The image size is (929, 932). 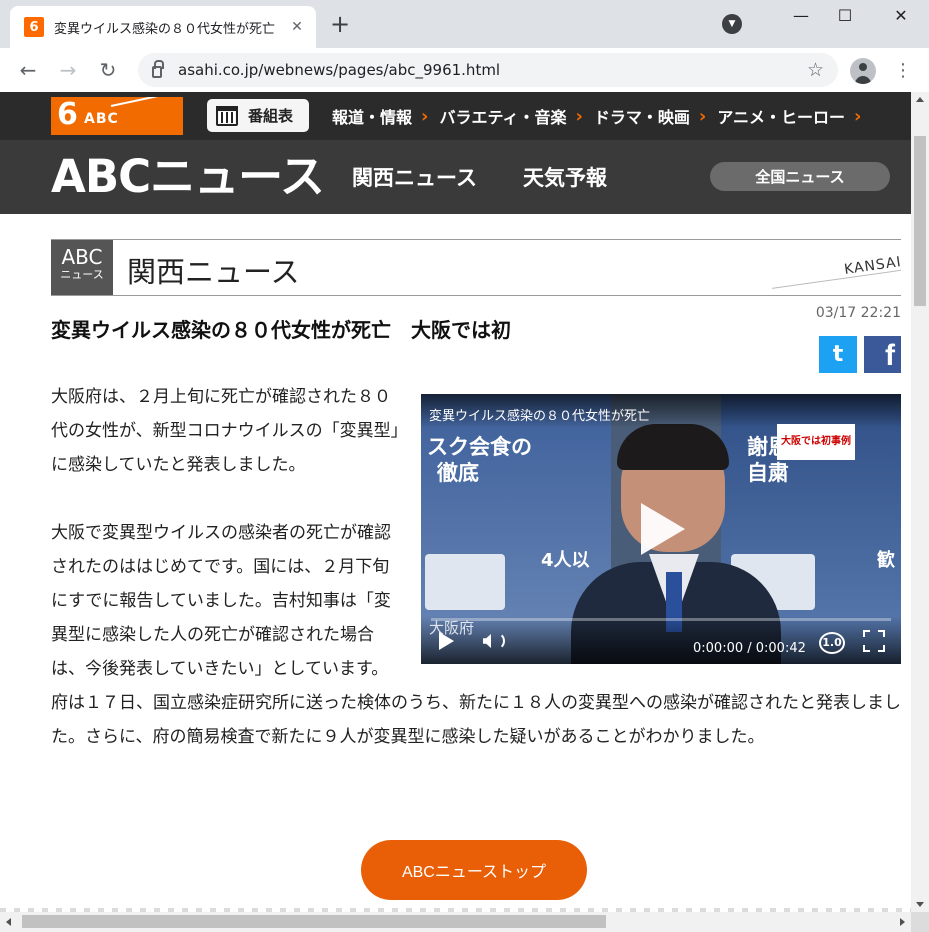 I want to click on window-close-icon: ✕, so click(x=901, y=15).